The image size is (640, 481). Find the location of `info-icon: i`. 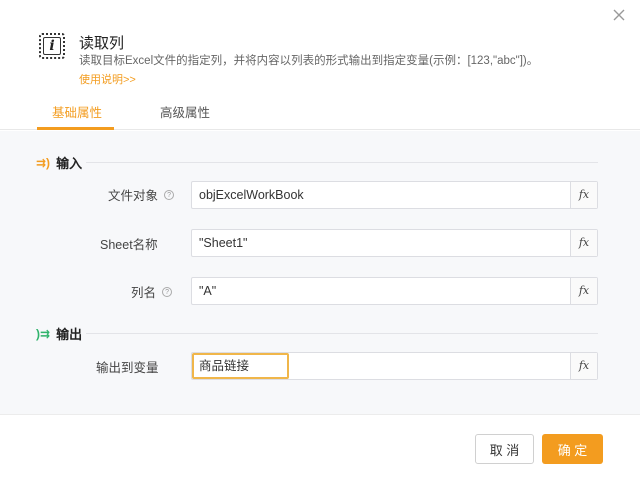

info-icon: i is located at coordinates (52, 46).